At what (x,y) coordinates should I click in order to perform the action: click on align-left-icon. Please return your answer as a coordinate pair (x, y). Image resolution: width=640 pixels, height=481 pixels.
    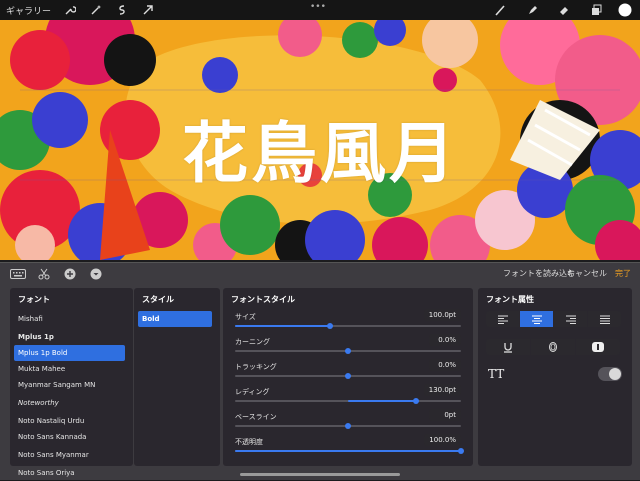
    Looking at the image, I should click on (502, 319).